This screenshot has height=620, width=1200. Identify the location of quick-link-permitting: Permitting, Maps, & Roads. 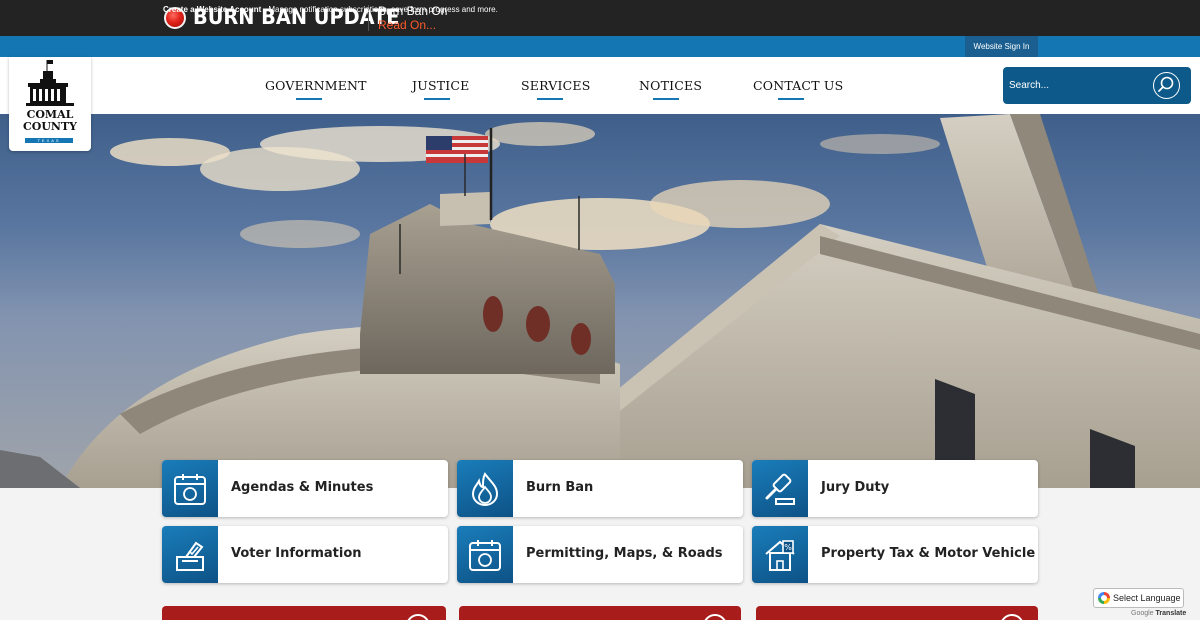
(600, 554).